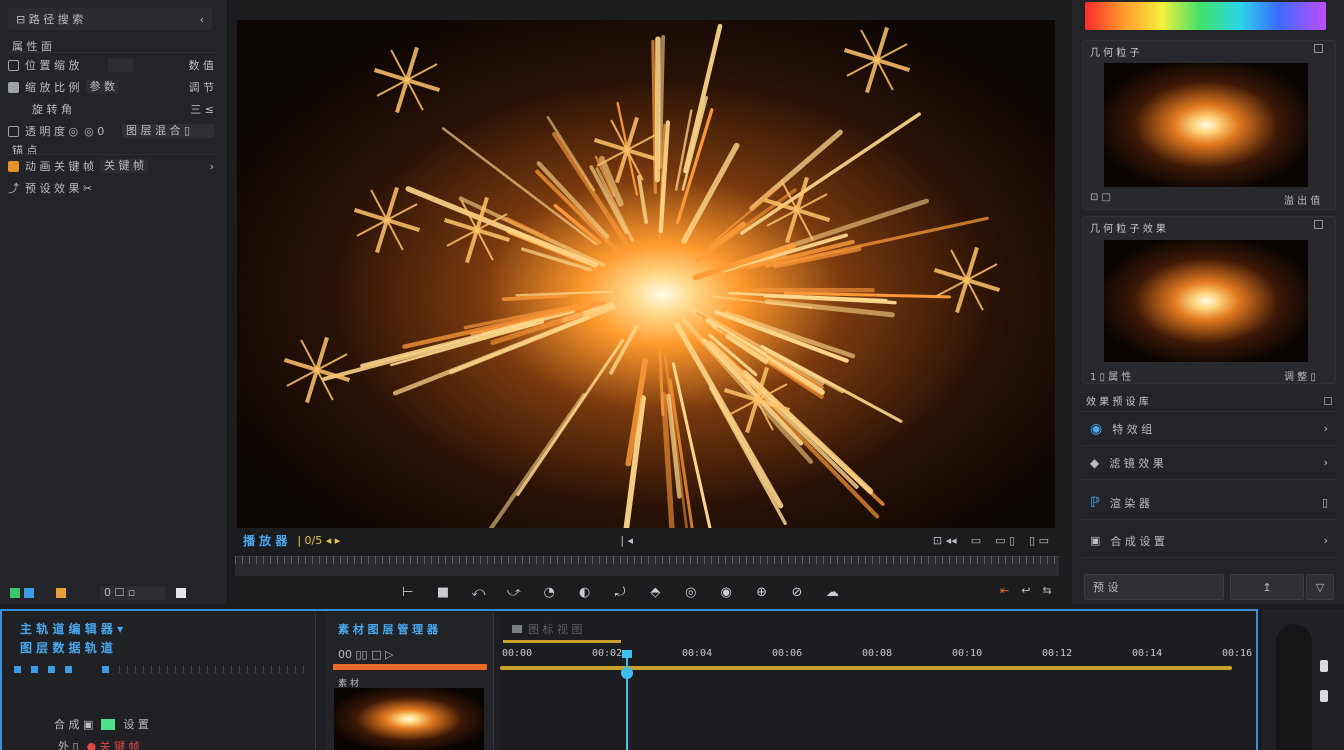 Image resolution: width=1344 pixels, height=750 pixels. What do you see at coordinates (111, 131) in the screenshot?
I see `prop-row-opacity: 透 明 度 ◎ ◎ 0 图 层 混 合 ▯` at bounding box center [111, 131].